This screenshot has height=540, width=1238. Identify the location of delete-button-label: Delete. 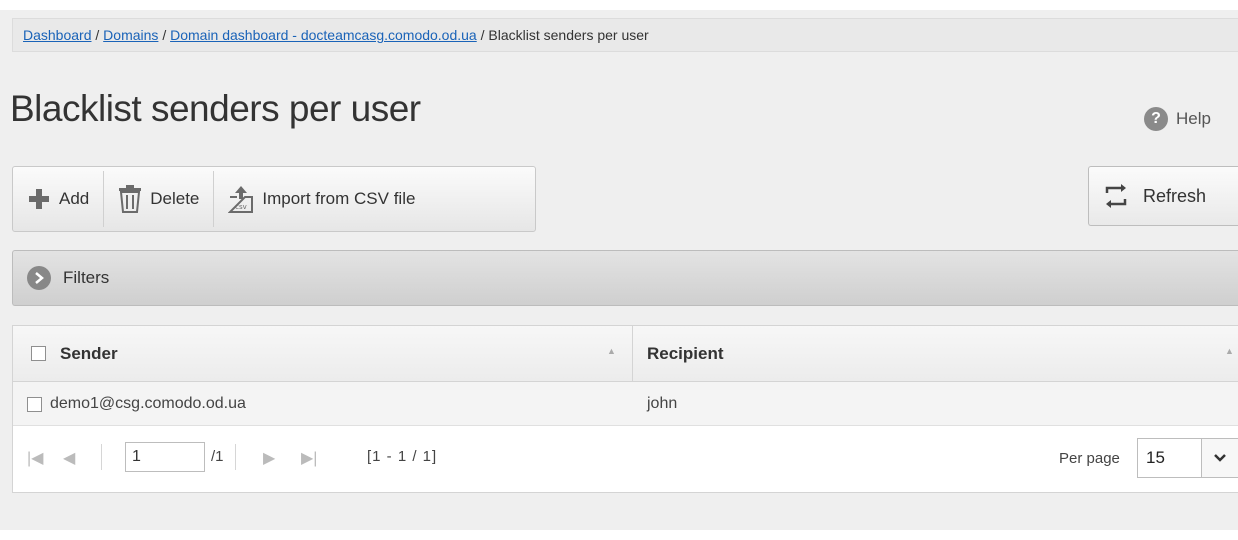
(175, 198).